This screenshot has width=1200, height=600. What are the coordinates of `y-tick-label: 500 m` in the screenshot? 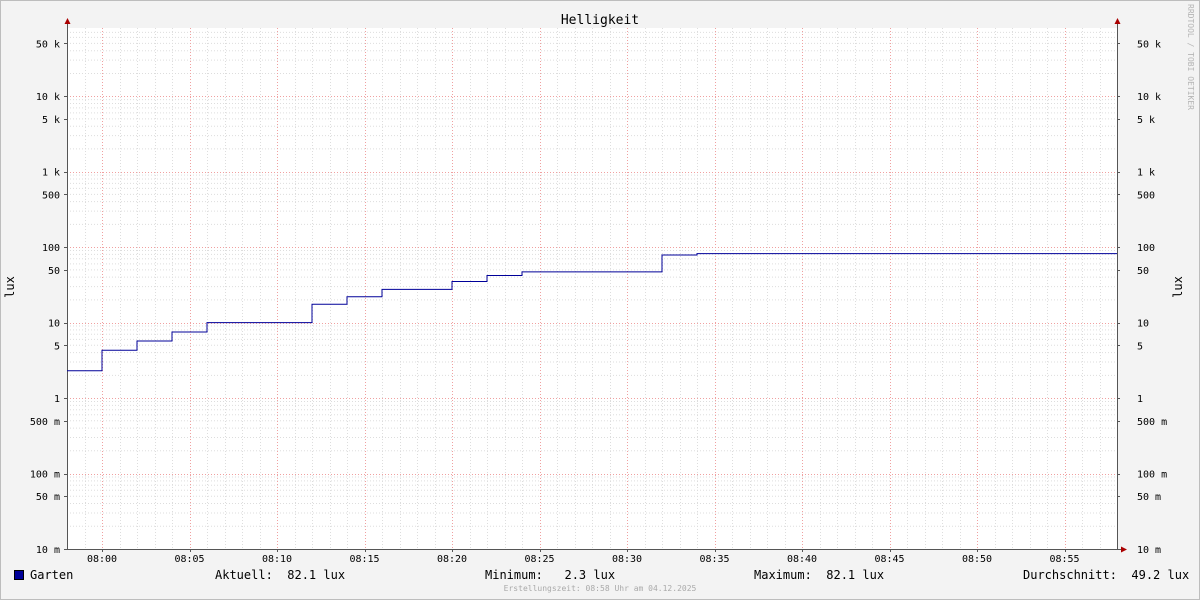 It's located at (45, 422).